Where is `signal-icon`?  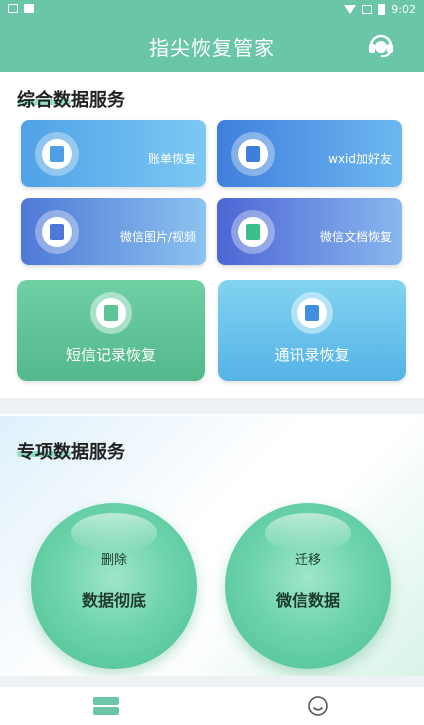 signal-icon is located at coordinates (367, 9).